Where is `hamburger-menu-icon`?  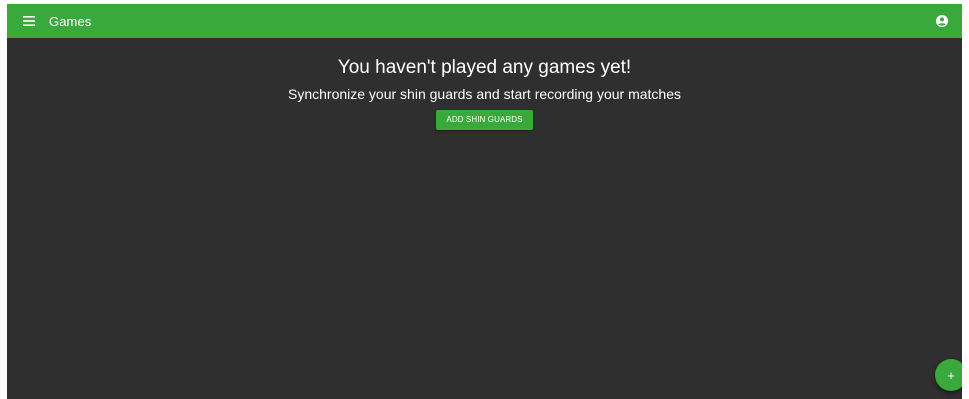 hamburger-menu-icon is located at coordinates (29, 21).